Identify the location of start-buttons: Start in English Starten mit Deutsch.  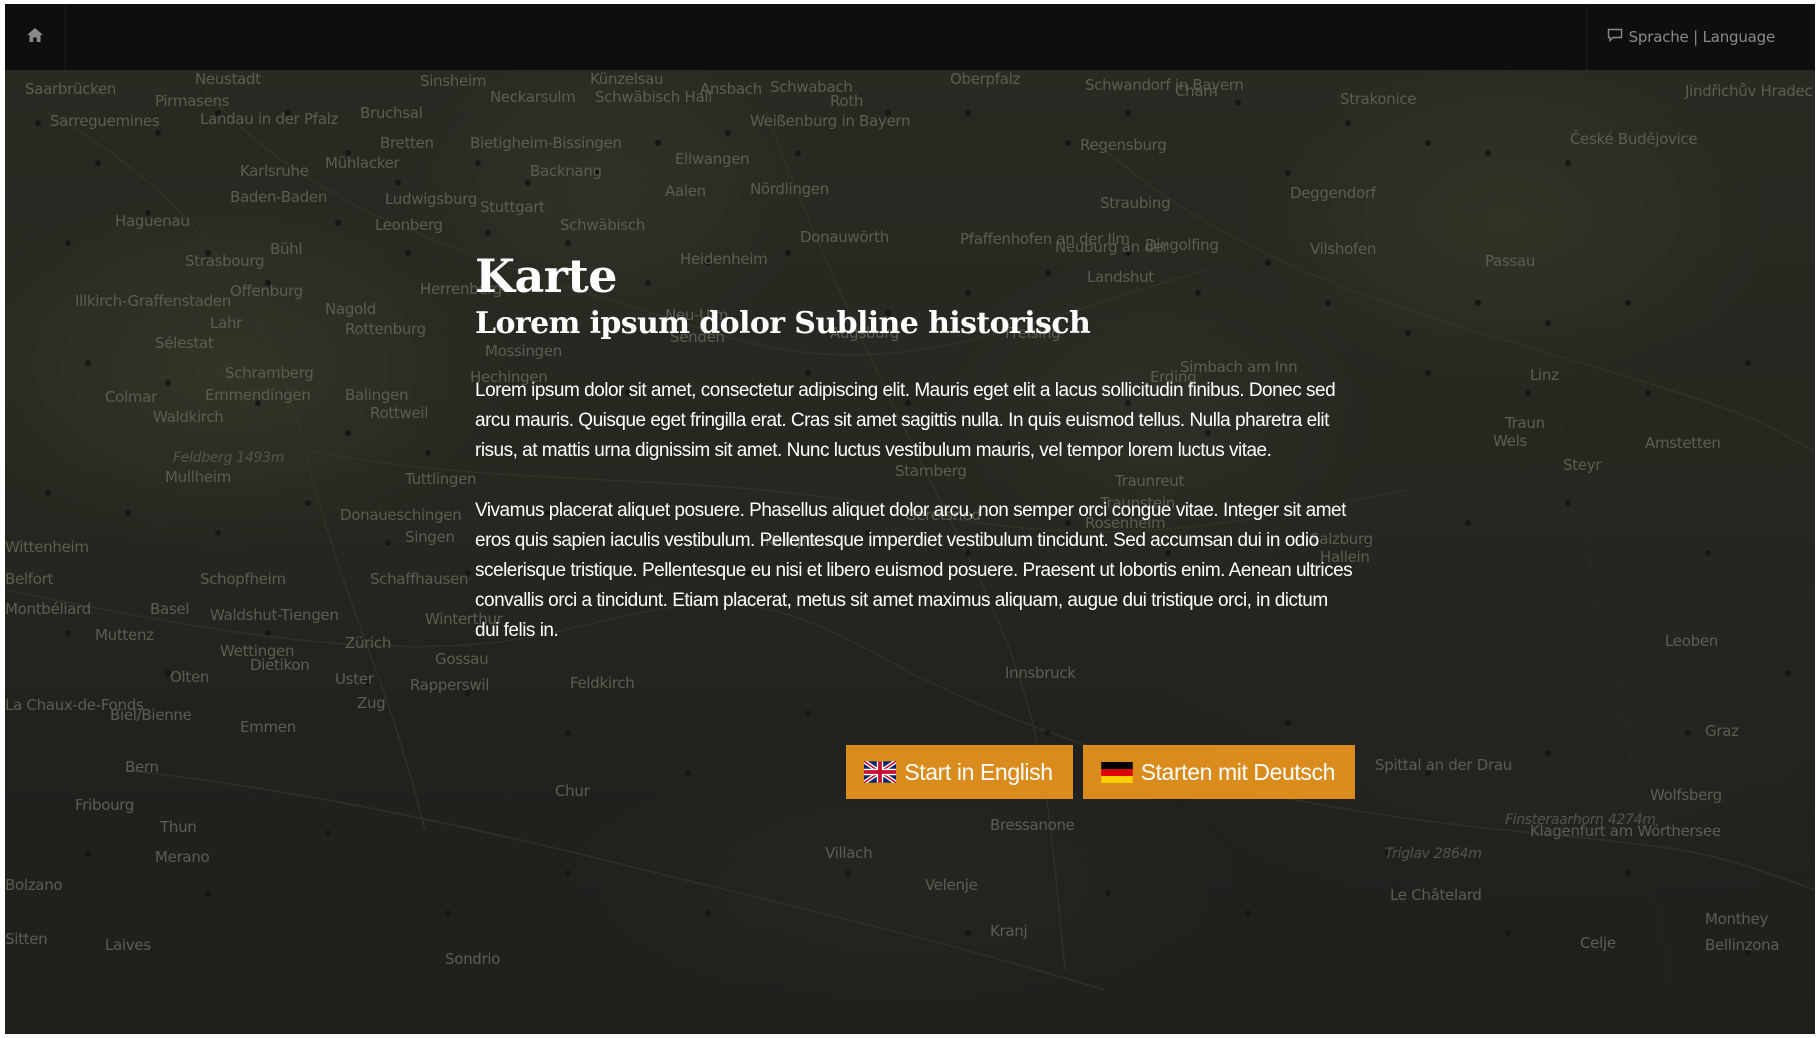
(1100, 772).